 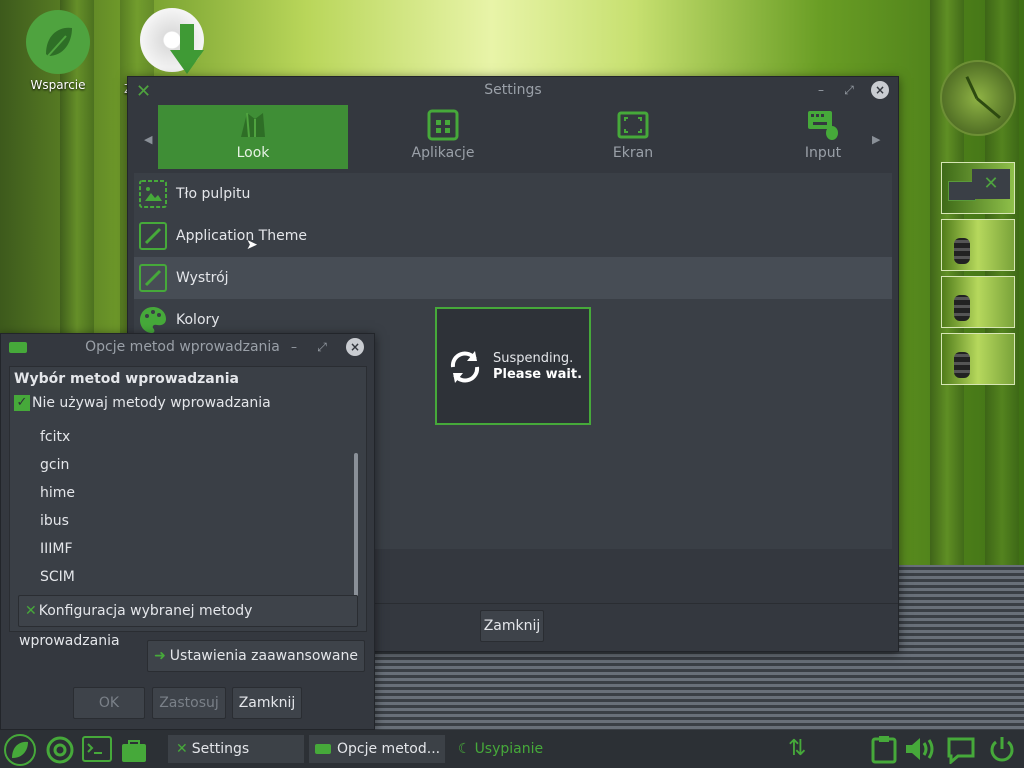 I want to click on keyboard-mouse-icon, so click(x=823, y=125).